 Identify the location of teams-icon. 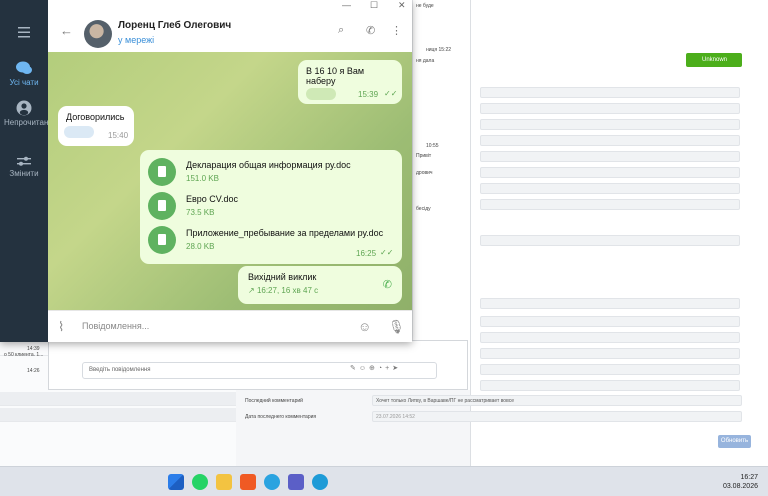
(296, 482).